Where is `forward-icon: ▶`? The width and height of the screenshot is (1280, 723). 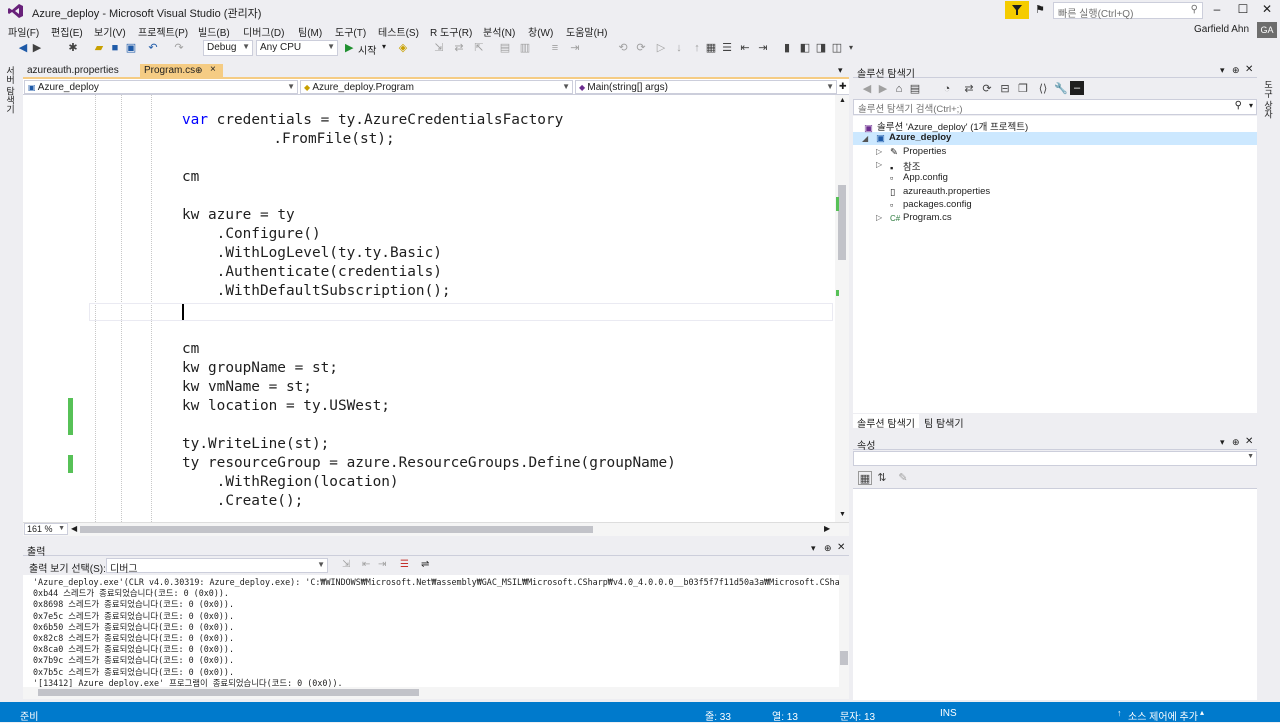
forward-icon: ▶ is located at coordinates (37, 48).